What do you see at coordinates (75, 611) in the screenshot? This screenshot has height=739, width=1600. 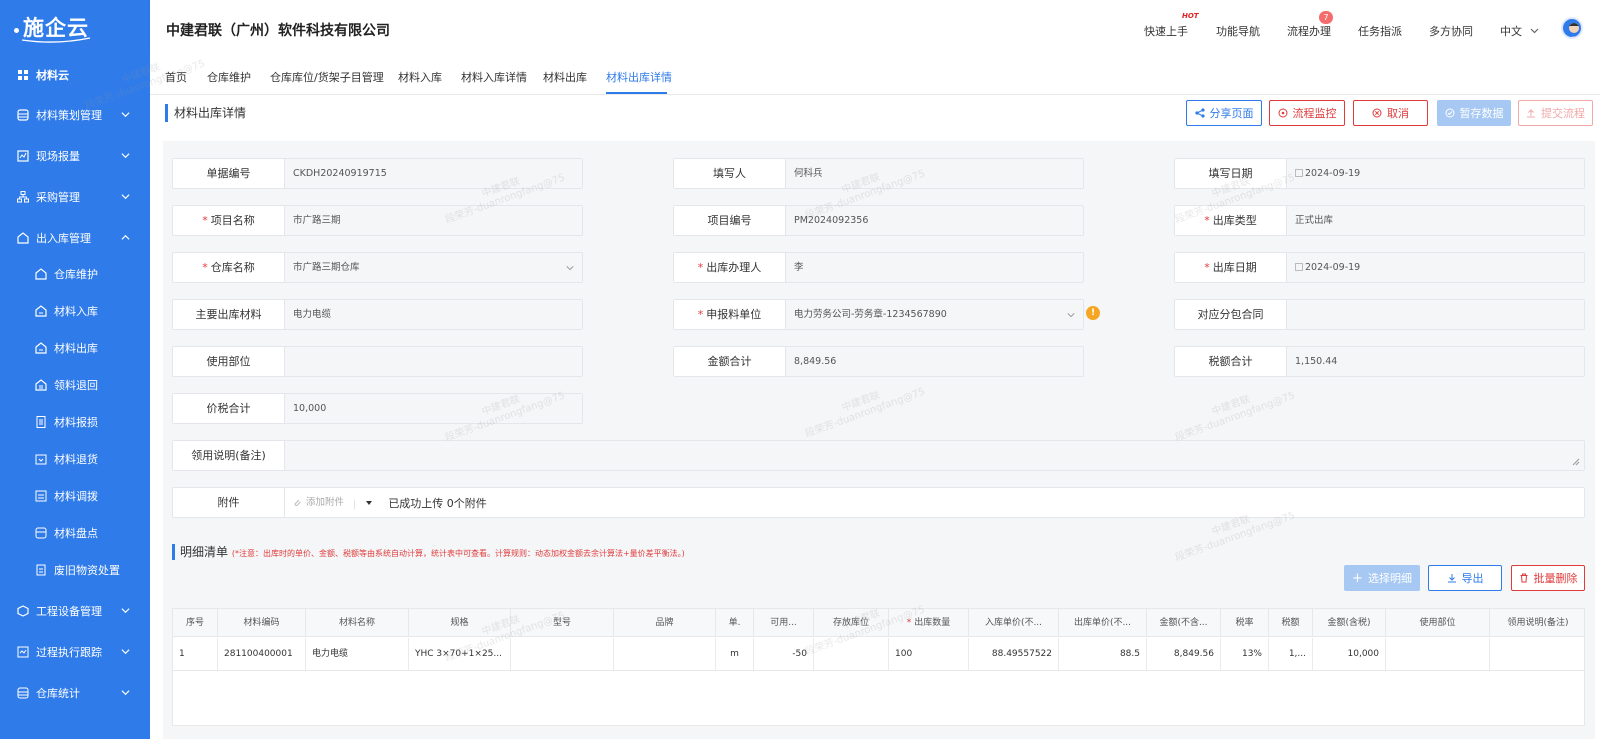 I see `sidebar-item-equipment: 工程设备管理` at bounding box center [75, 611].